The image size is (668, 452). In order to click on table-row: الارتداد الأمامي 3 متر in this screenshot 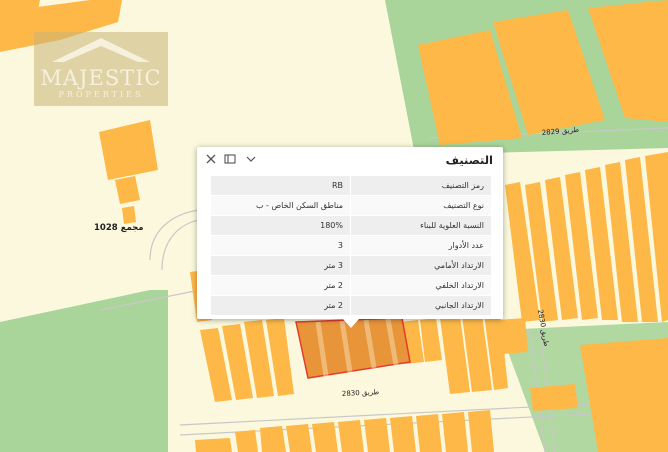, I will do `click(351, 265)`.